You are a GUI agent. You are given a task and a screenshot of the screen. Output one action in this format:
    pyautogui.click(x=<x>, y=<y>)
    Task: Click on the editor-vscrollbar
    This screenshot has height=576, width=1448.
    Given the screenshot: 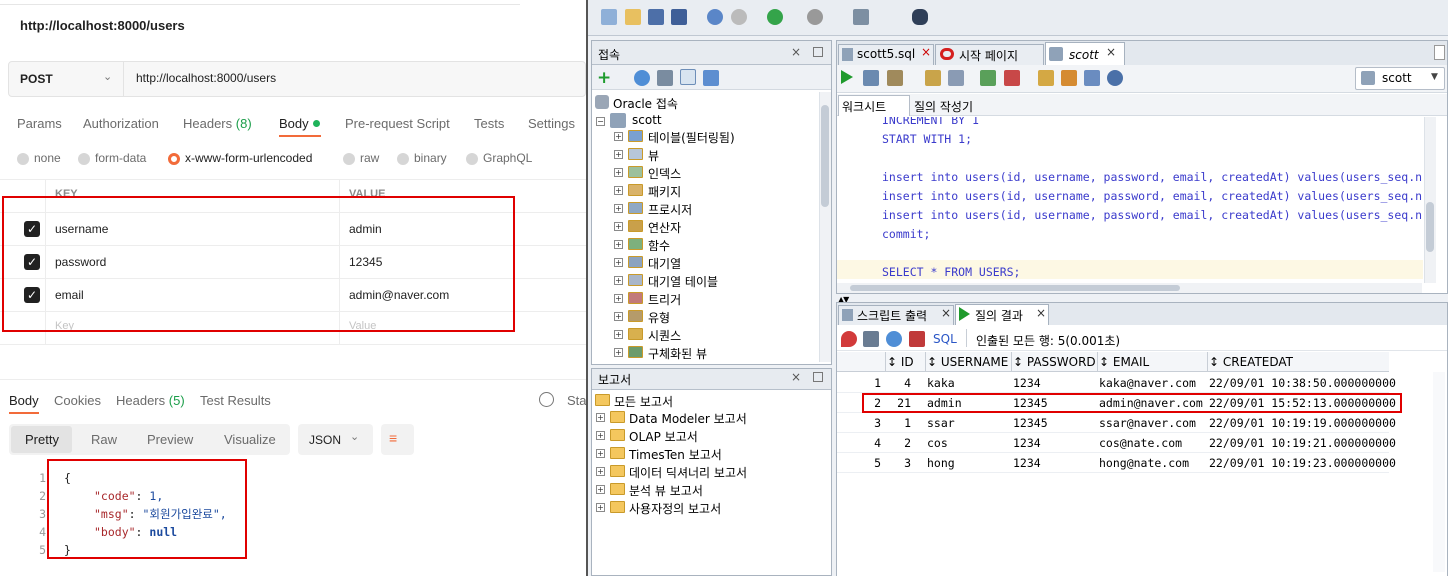 What is the action you would take?
    pyautogui.click(x=1430, y=200)
    